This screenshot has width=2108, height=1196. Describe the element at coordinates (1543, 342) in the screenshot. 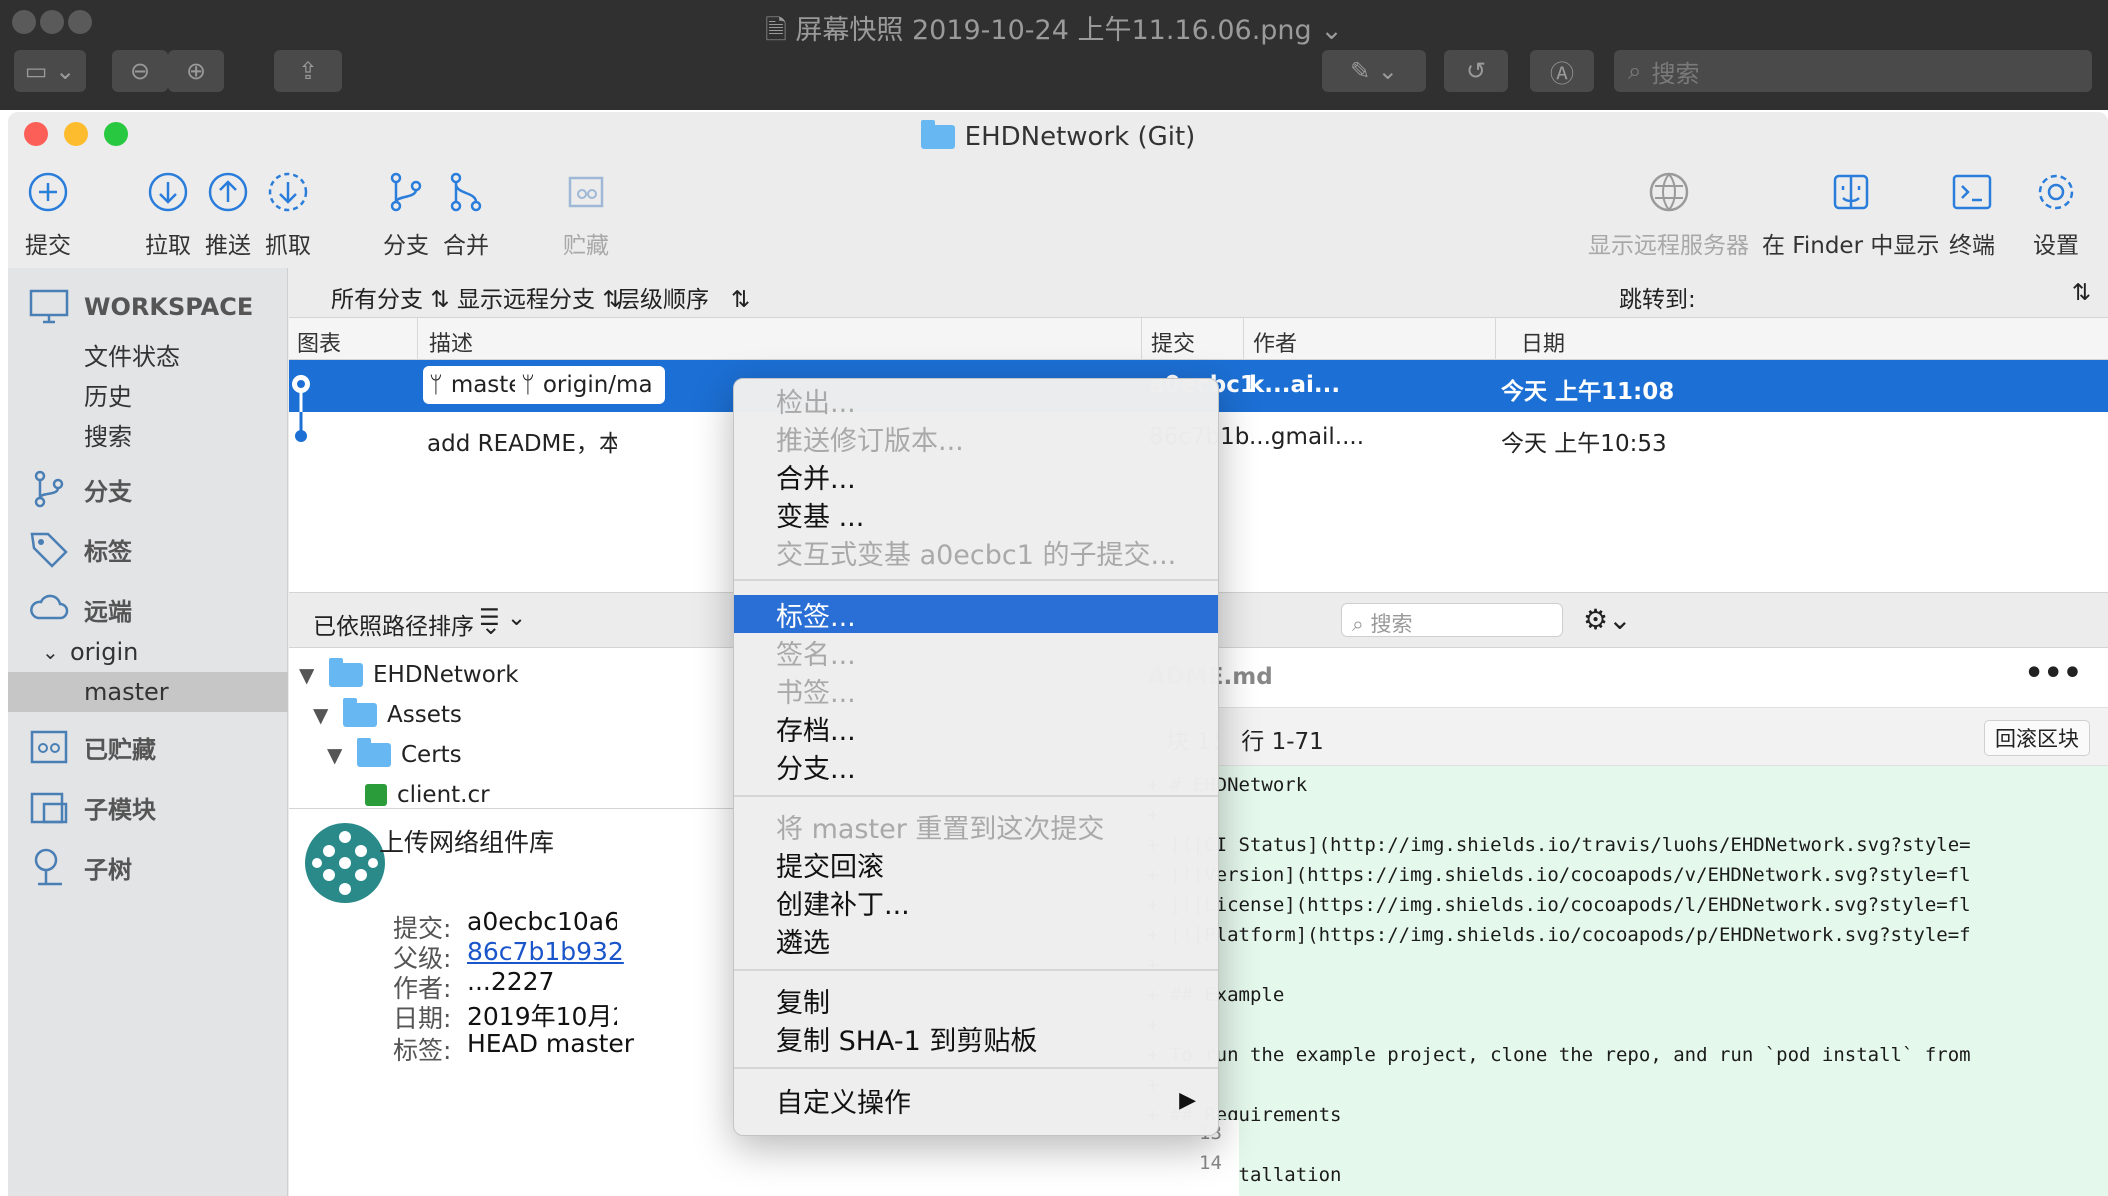

I see `column-date: 日期` at that location.